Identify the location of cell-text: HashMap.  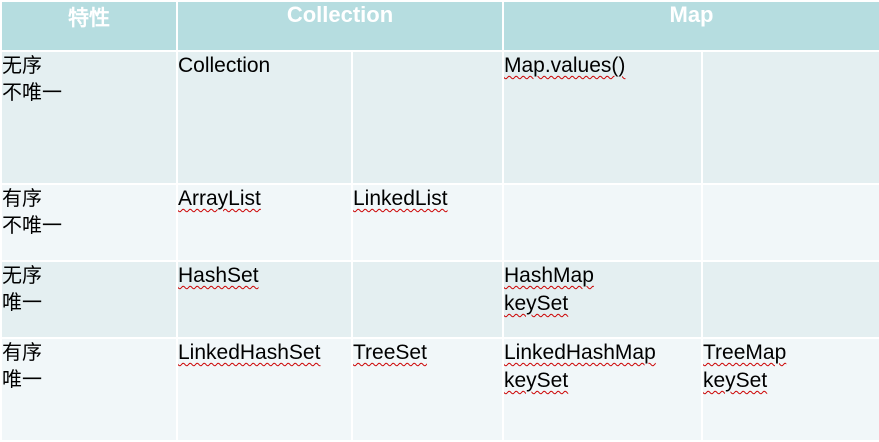
(549, 275).